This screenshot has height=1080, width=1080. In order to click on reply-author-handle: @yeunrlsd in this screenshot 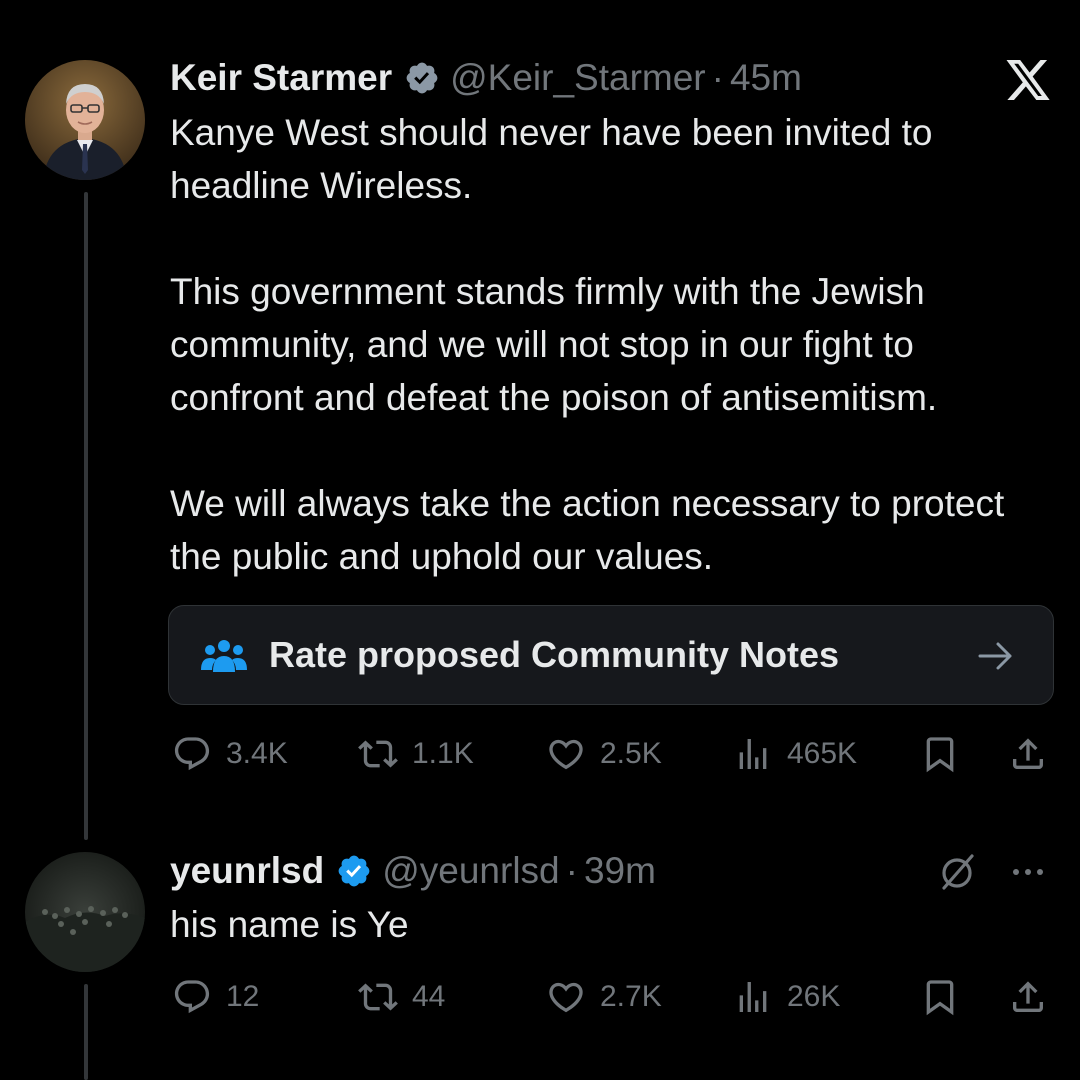, I will do `click(470, 871)`.